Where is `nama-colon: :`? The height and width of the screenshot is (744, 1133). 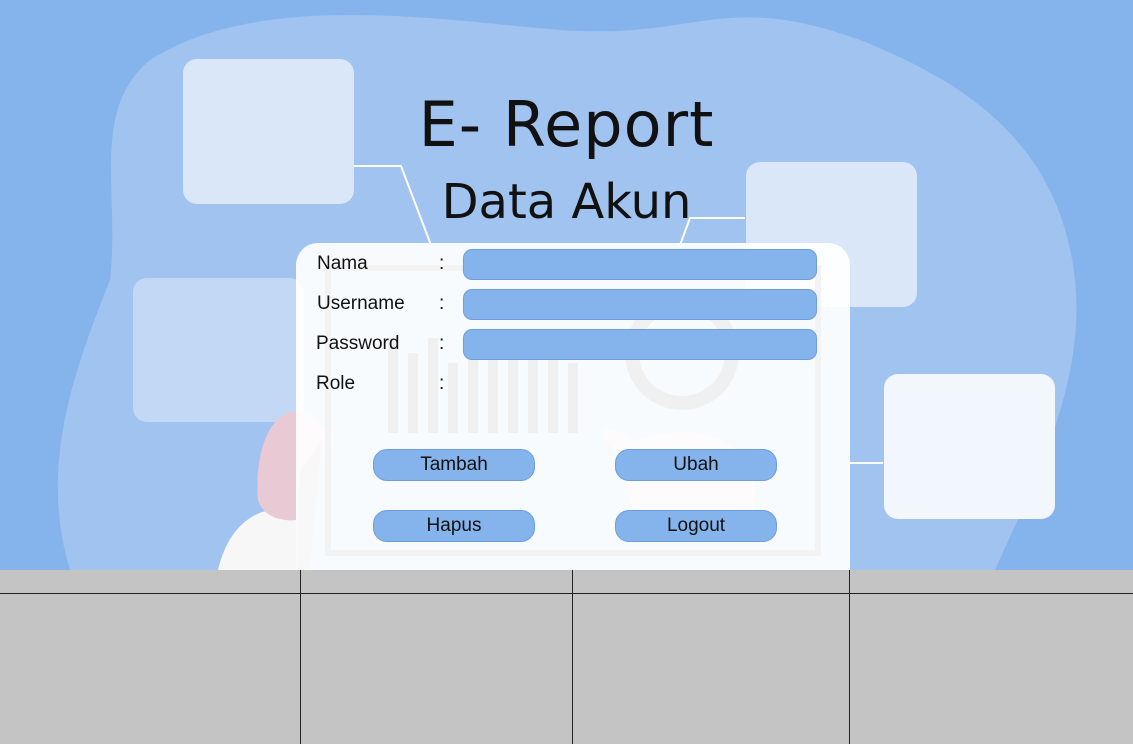
nama-colon: : is located at coordinates (442, 263).